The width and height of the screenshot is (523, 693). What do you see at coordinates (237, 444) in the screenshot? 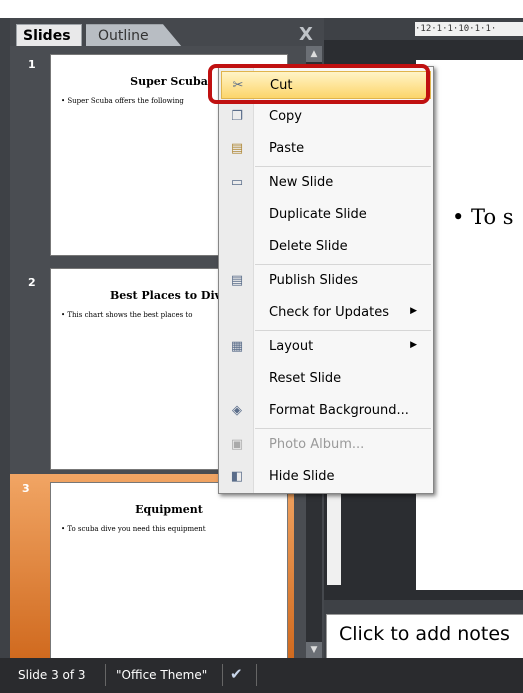
I see `photo-album-icon: ▣` at bounding box center [237, 444].